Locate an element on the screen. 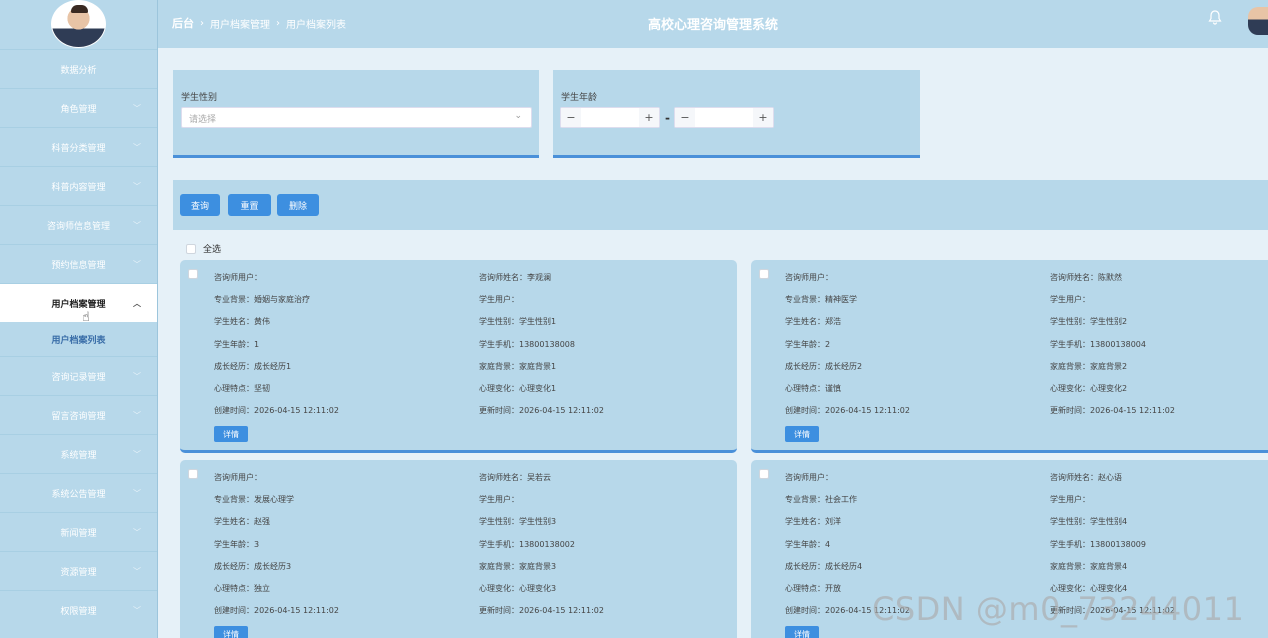  age-min-input is located at coordinates (610, 117).